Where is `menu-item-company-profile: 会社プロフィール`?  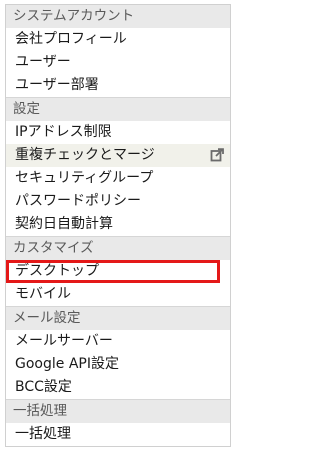
menu-item-company-profile: 会社プロフィール is located at coordinates (118, 39).